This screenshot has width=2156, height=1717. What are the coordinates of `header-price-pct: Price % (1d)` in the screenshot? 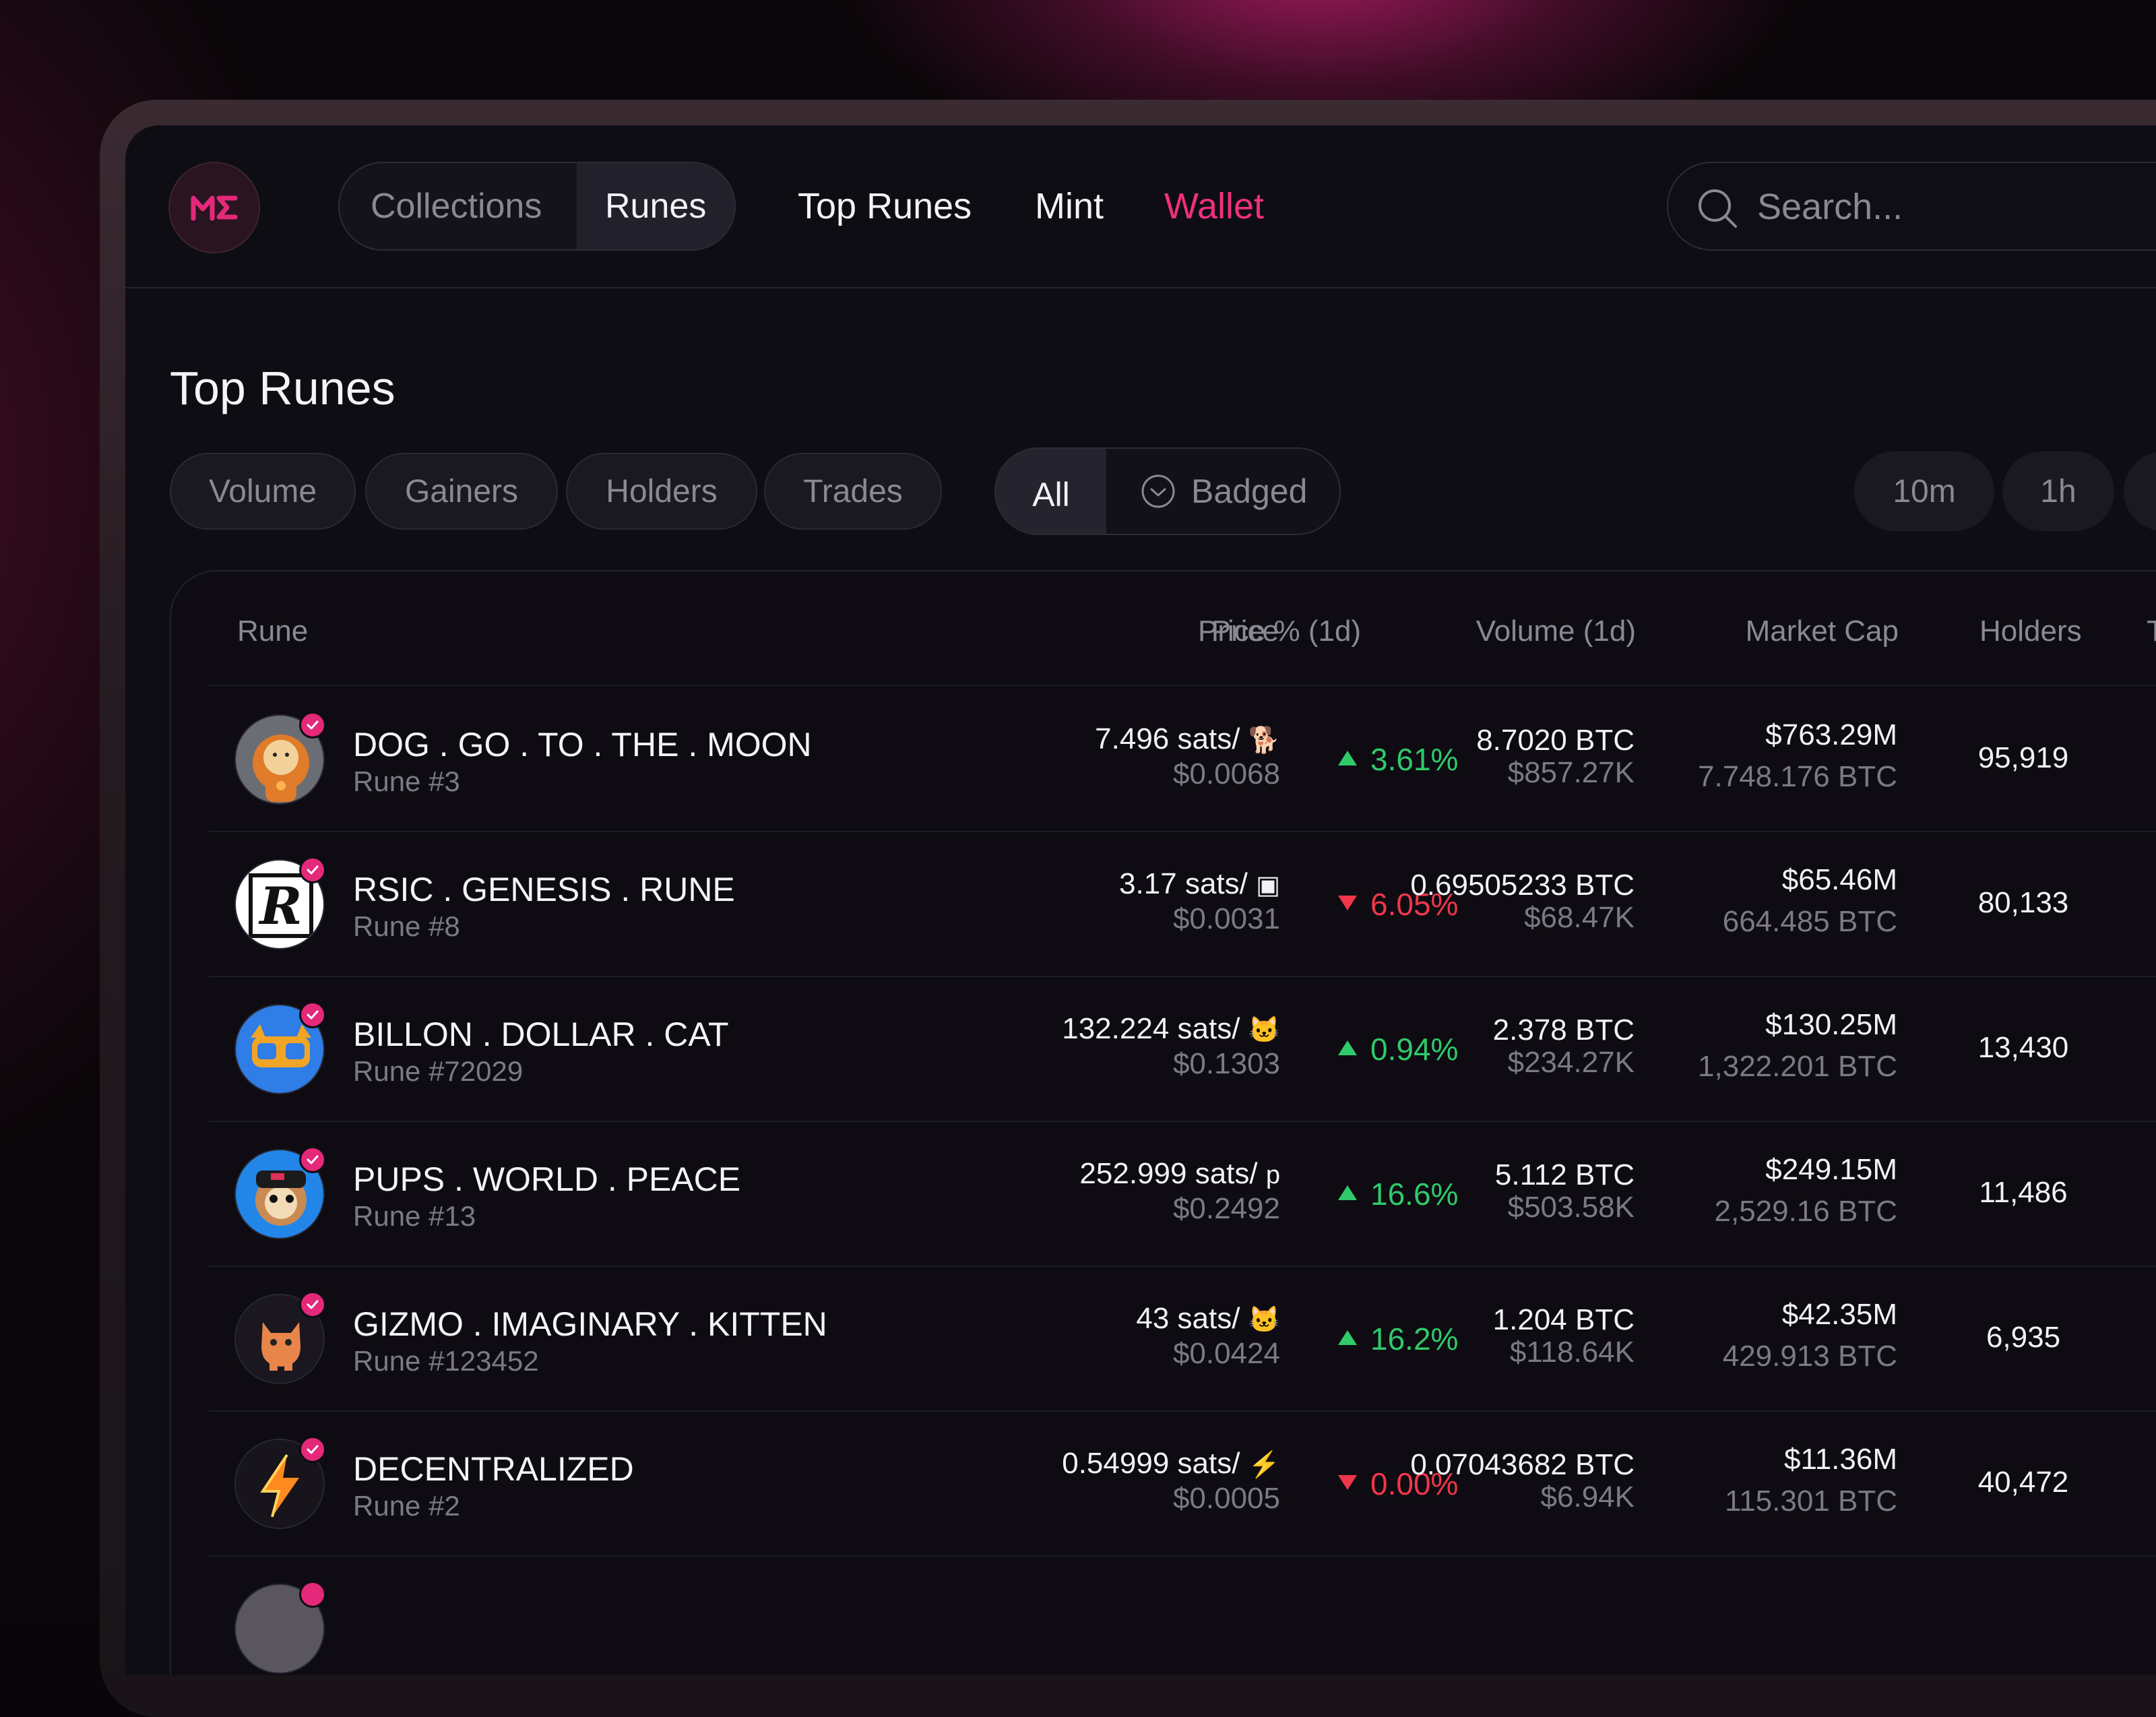 It's located at (1279, 631).